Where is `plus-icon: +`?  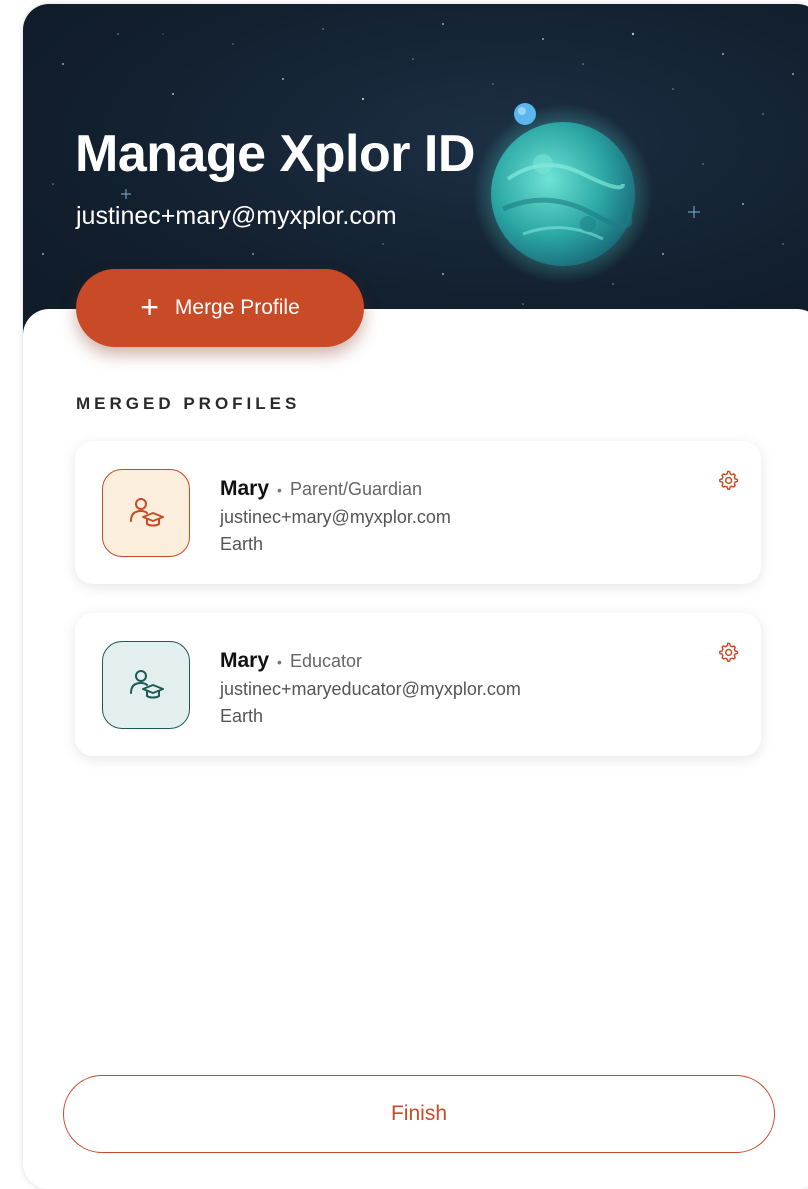 plus-icon: + is located at coordinates (149, 306).